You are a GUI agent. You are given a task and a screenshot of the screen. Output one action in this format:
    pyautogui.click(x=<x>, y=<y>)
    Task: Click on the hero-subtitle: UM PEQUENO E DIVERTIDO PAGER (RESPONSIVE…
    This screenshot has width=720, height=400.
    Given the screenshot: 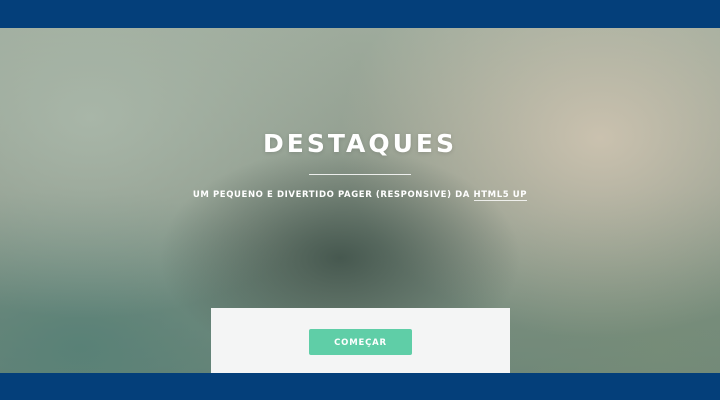 What is the action you would take?
    pyautogui.click(x=360, y=195)
    